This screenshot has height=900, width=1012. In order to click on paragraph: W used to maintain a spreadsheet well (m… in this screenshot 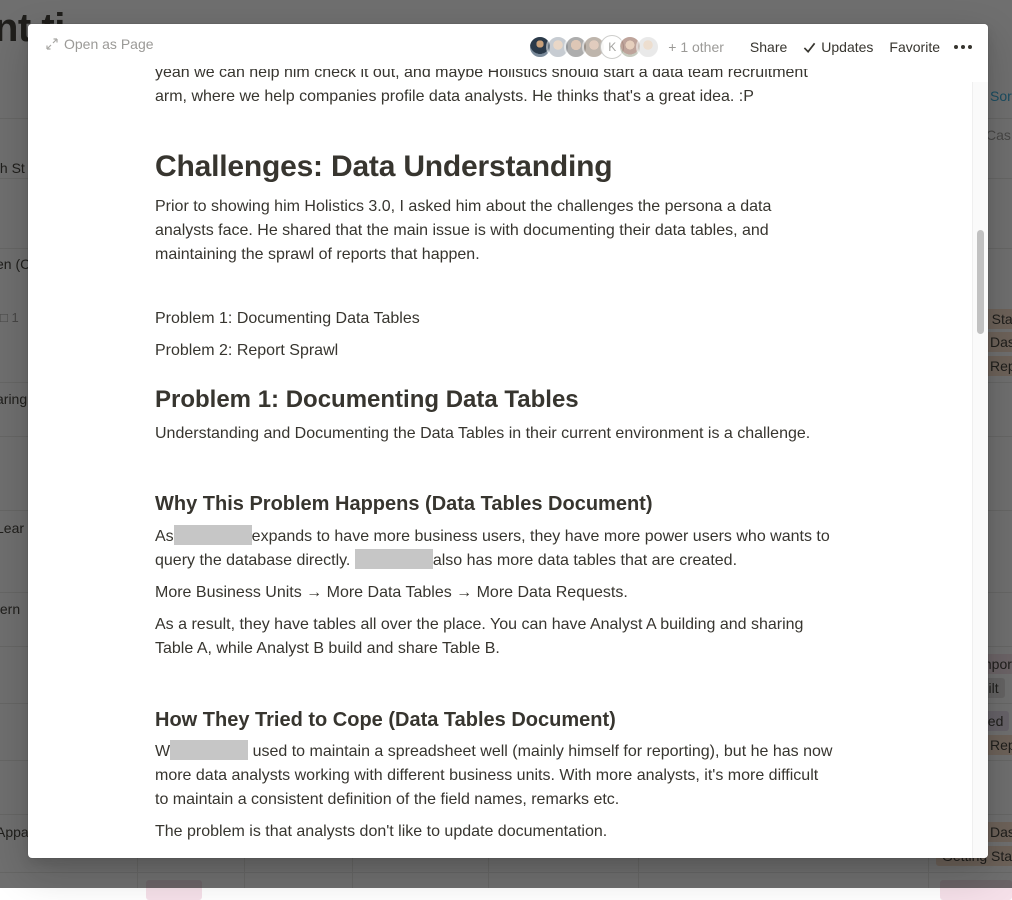, I will do `click(505, 752)`.